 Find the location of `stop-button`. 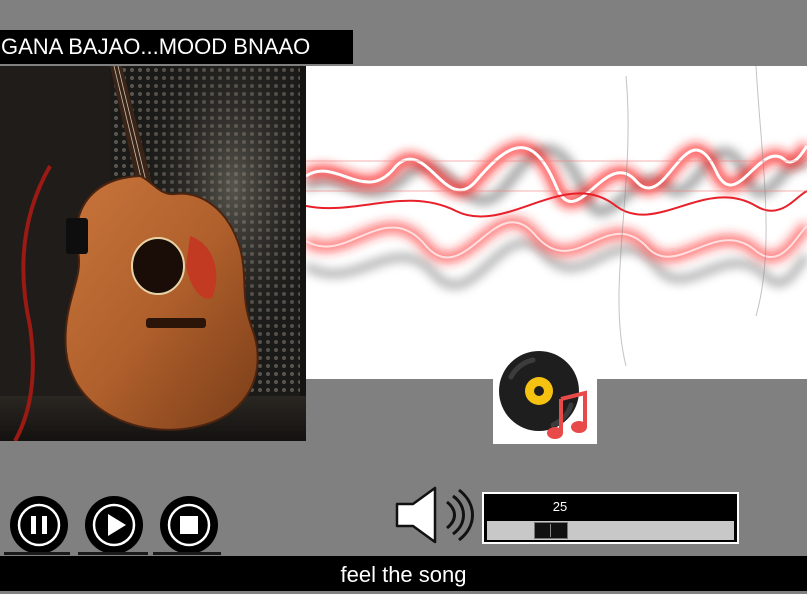

stop-button is located at coordinates (189, 525).